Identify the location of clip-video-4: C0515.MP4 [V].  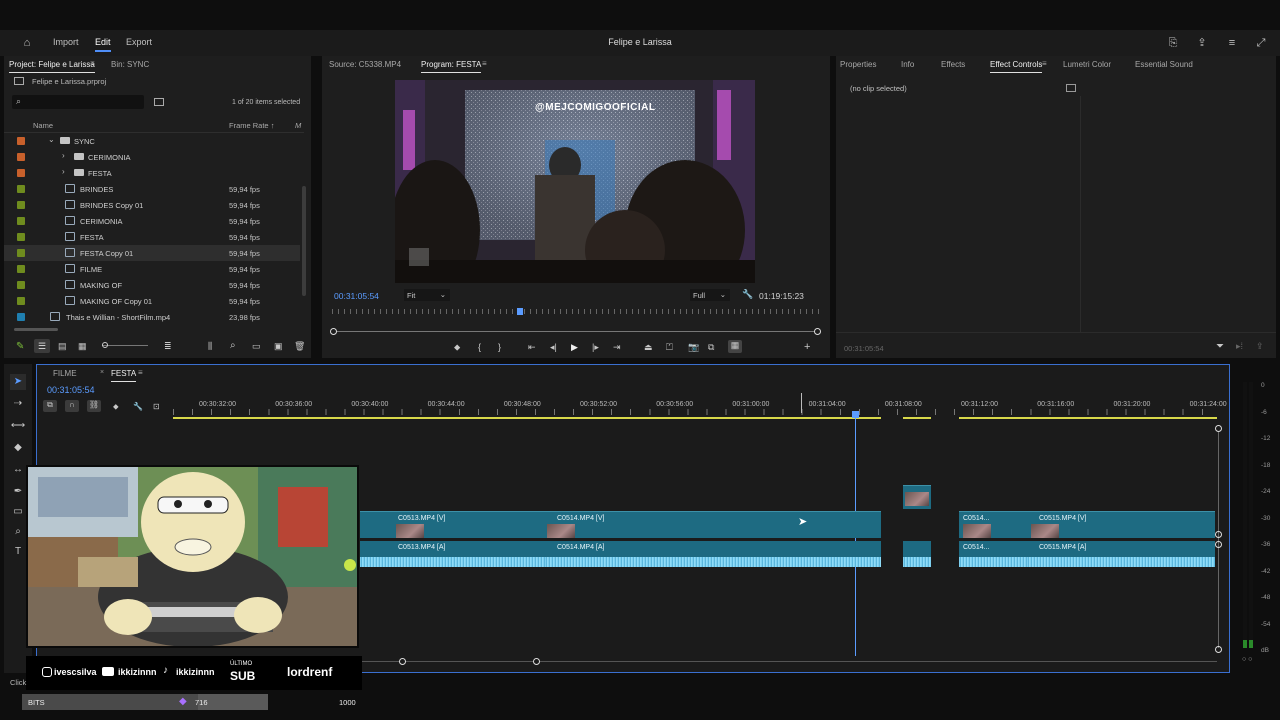
(1121, 524).